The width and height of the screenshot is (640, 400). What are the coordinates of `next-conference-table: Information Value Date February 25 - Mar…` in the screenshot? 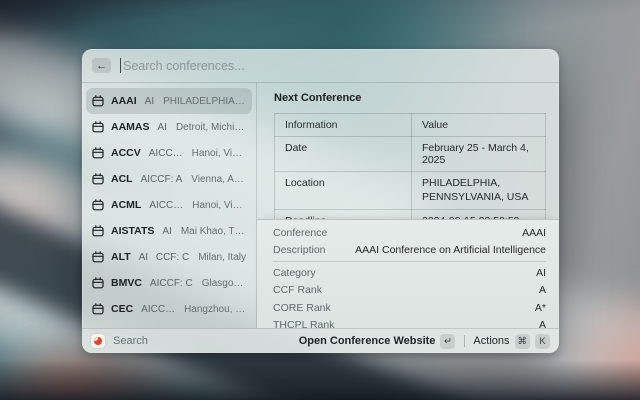 It's located at (410, 173).